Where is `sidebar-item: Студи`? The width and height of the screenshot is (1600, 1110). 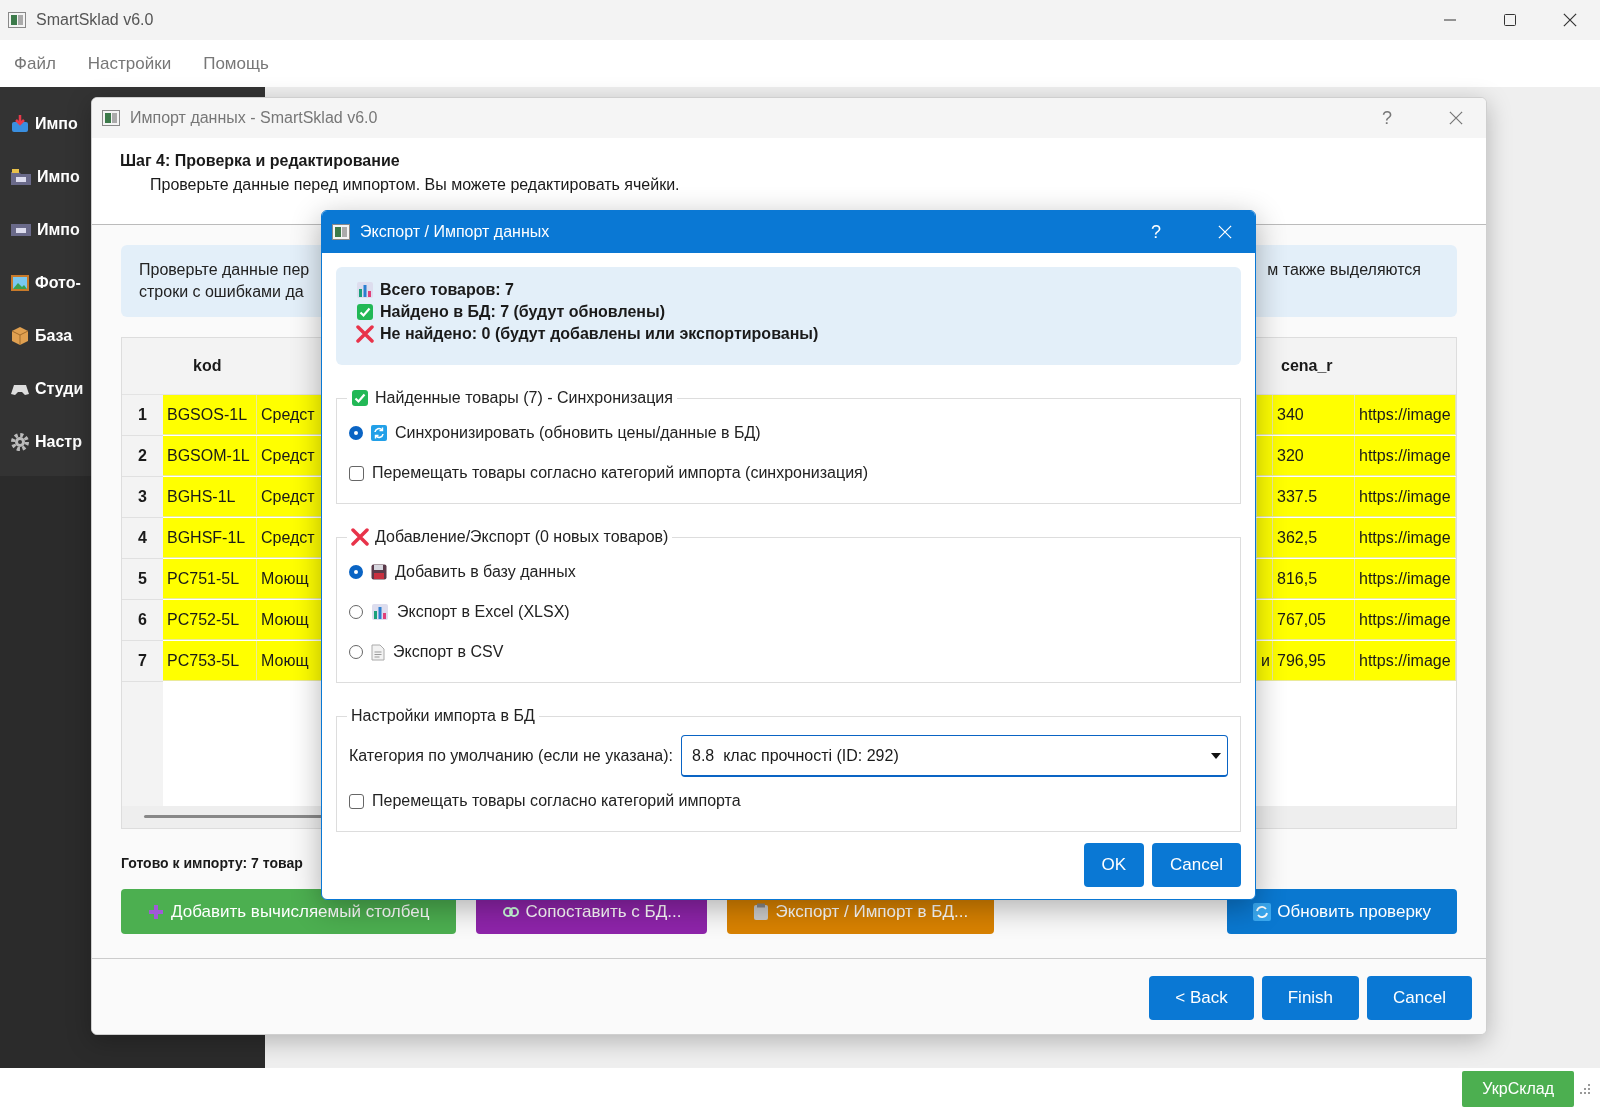
sidebar-item: Студи is located at coordinates (59, 388).